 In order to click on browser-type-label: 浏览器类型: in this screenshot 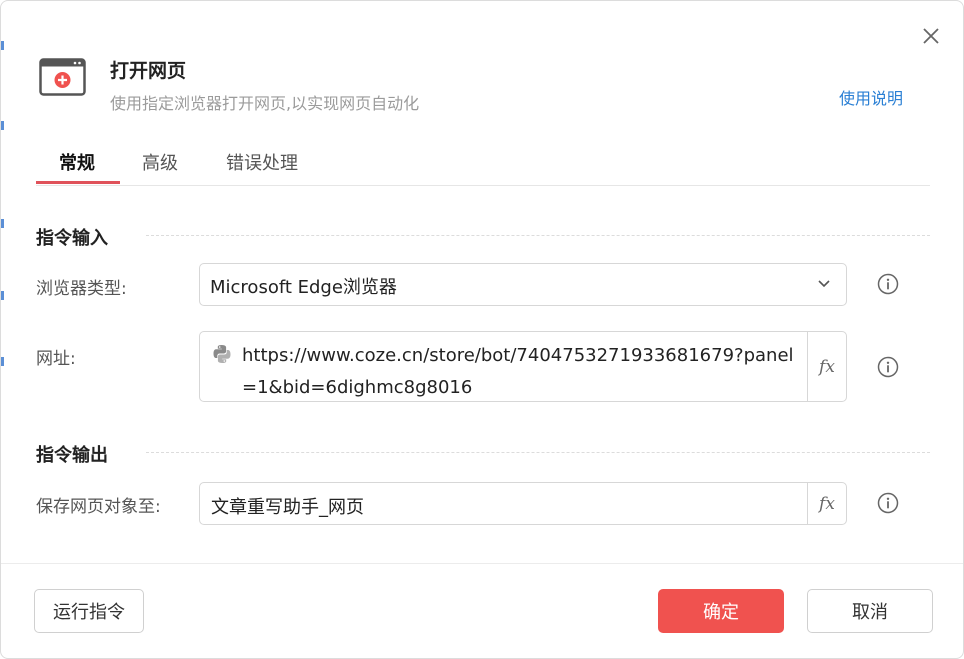, I will do `click(81, 289)`.